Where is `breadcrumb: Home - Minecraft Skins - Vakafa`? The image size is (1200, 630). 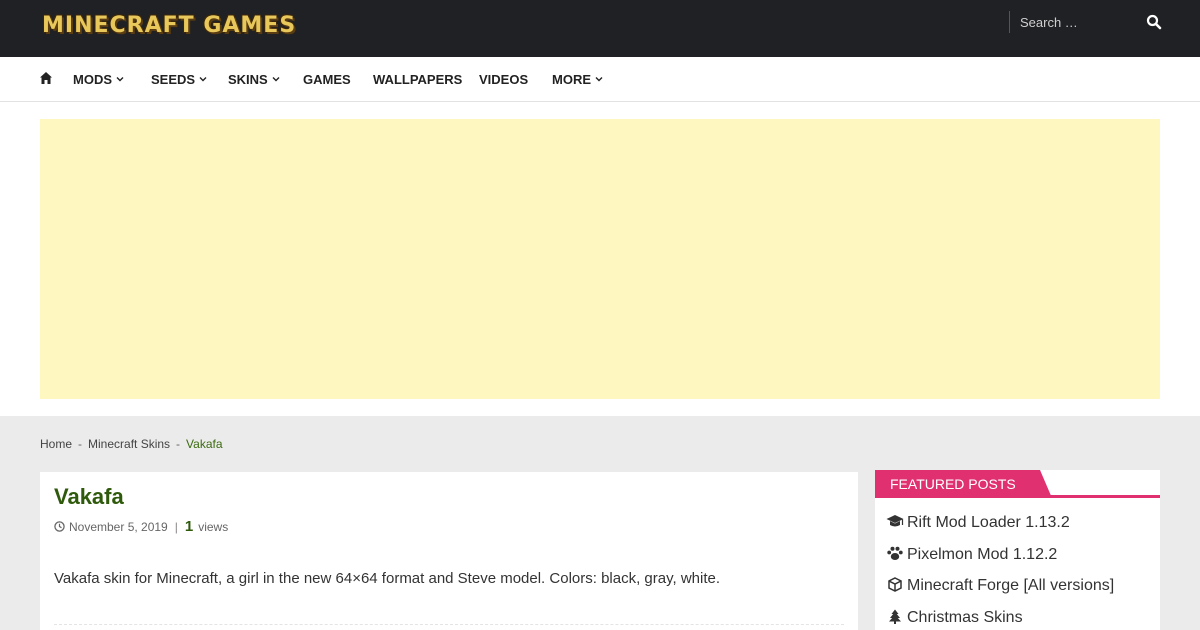
breadcrumb: Home - Minecraft Skins - Vakafa is located at coordinates (131, 444).